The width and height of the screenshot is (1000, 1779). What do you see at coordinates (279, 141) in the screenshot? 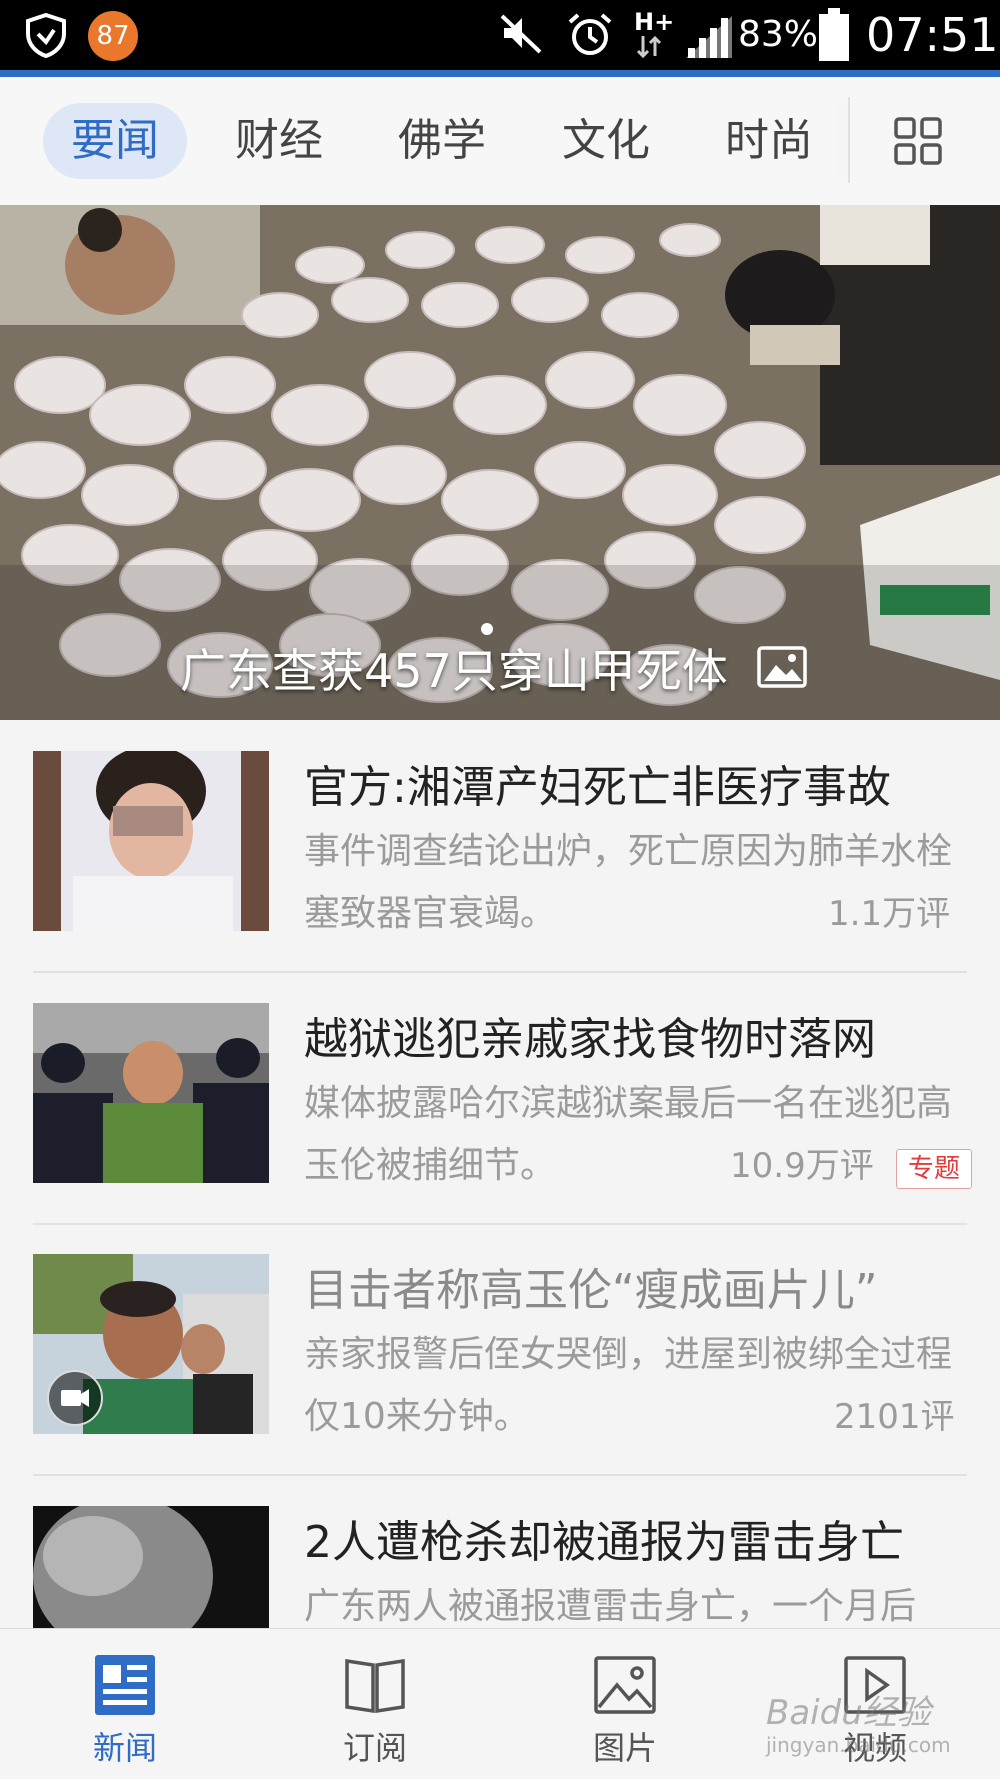
I see `tab-caijing: 财经` at bounding box center [279, 141].